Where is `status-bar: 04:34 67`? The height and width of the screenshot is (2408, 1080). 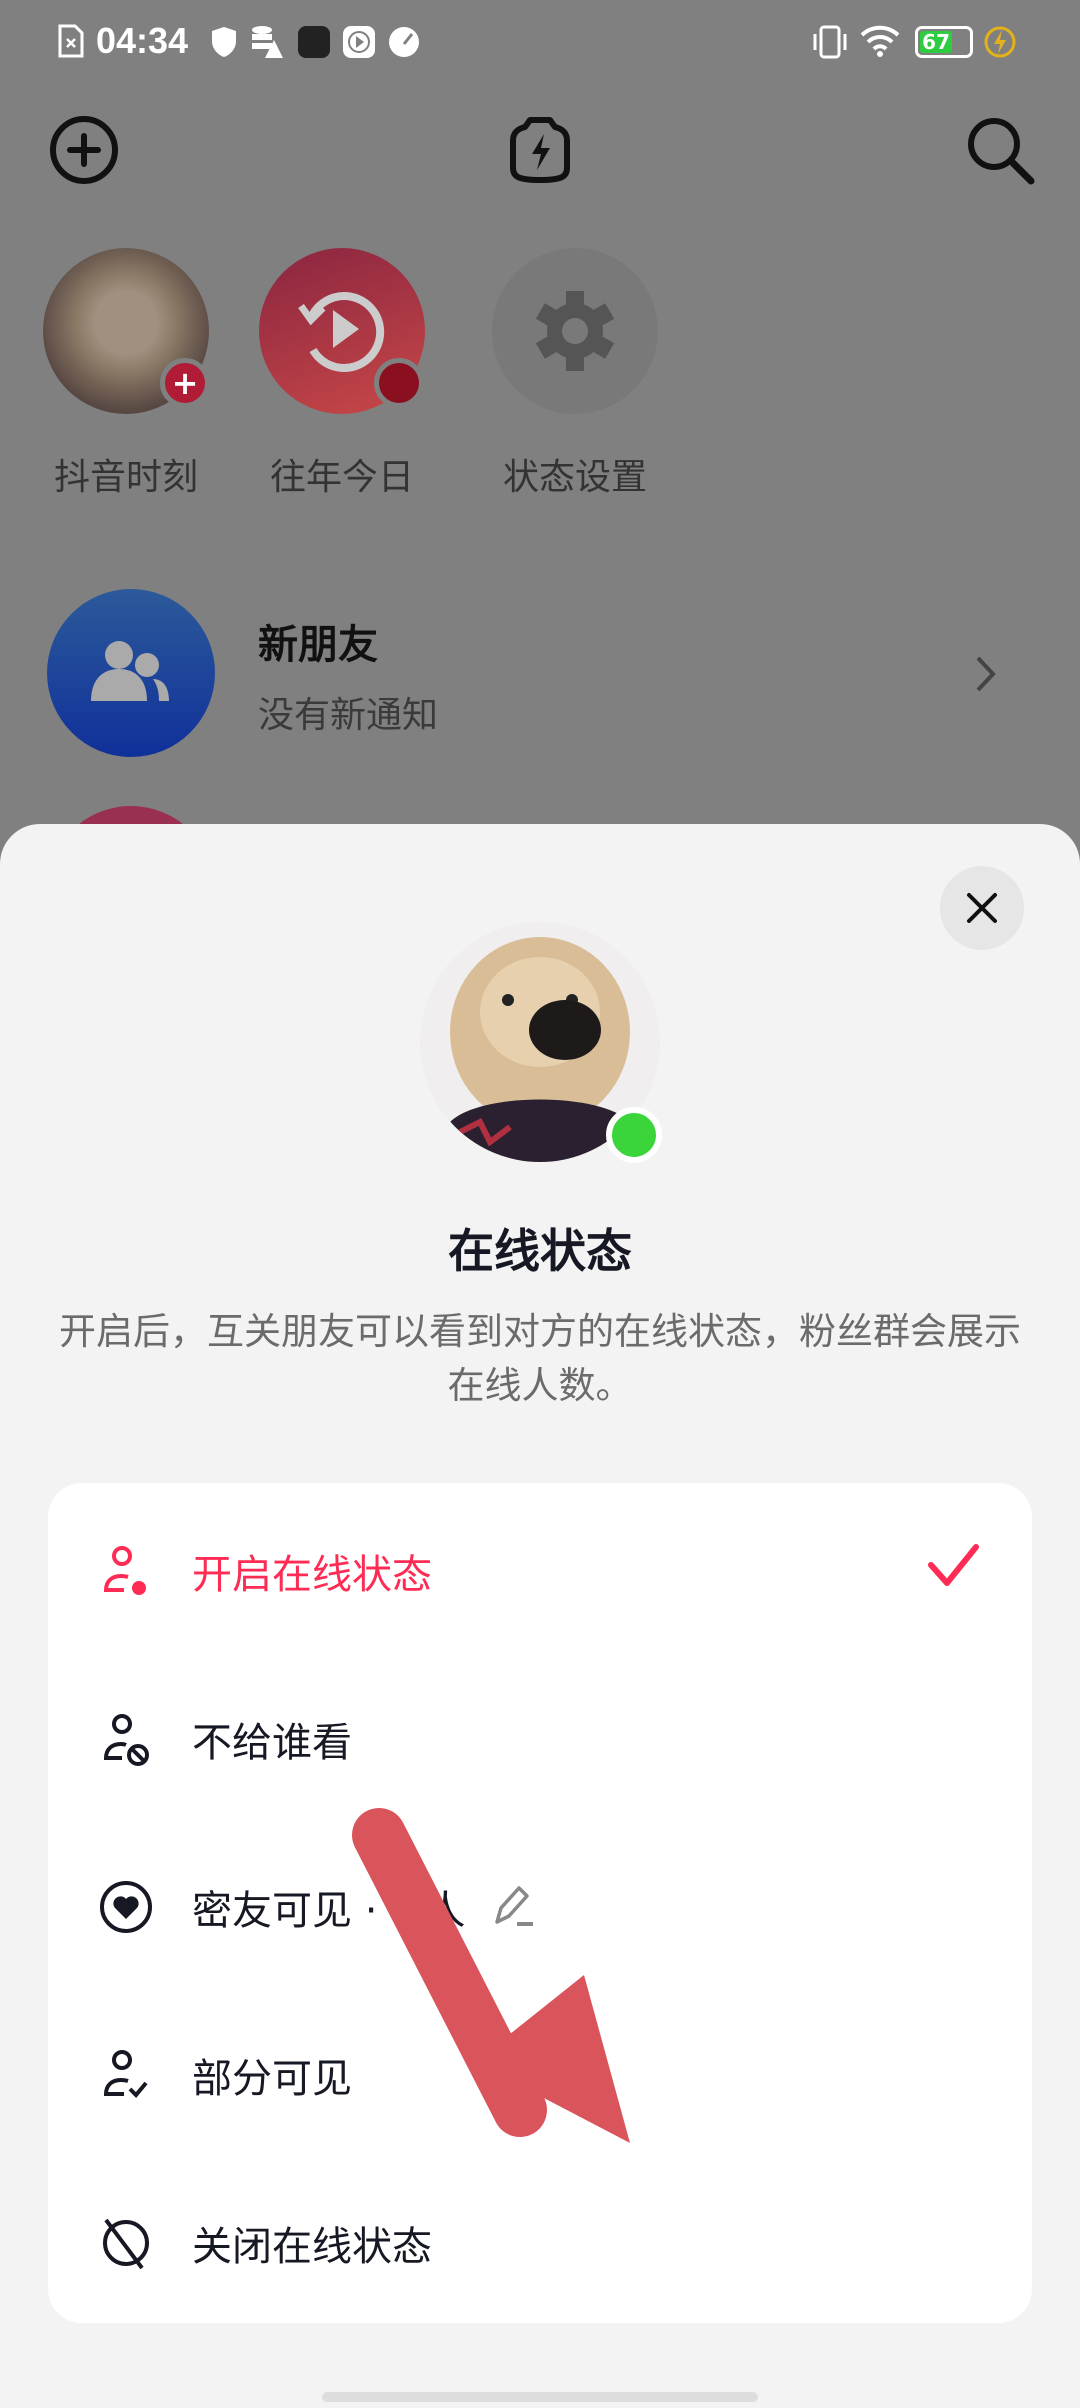 status-bar: 04:34 67 is located at coordinates (540, 42).